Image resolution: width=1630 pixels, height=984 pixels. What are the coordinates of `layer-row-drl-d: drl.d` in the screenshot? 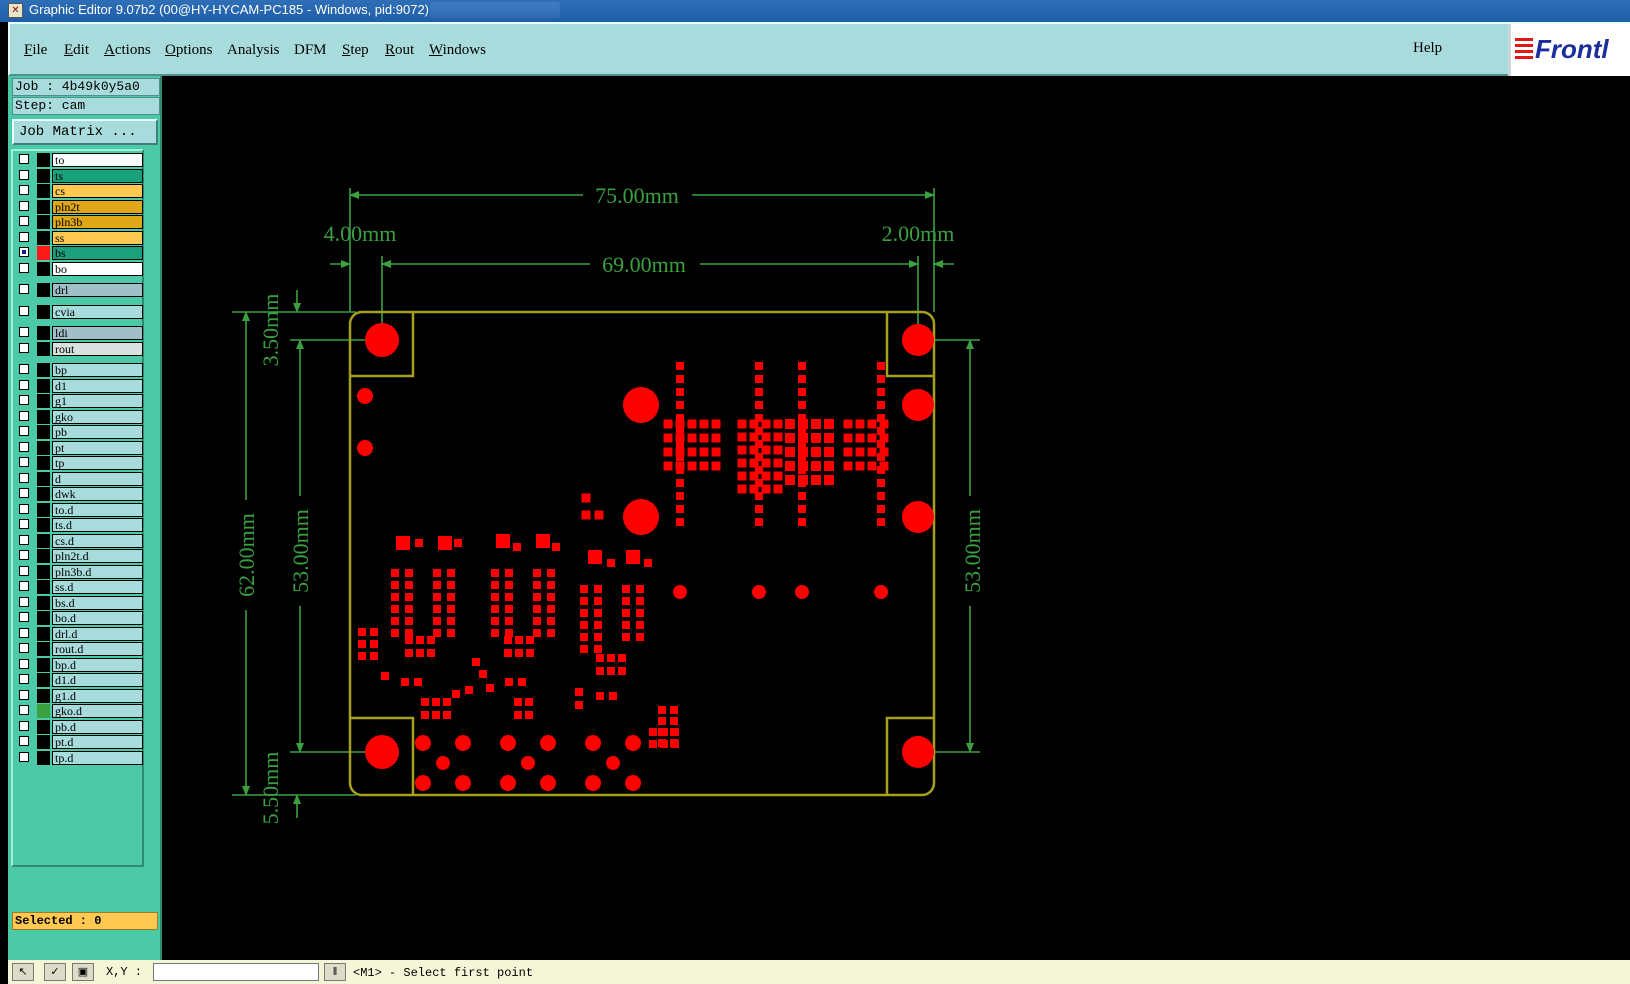 It's located at (80, 633).